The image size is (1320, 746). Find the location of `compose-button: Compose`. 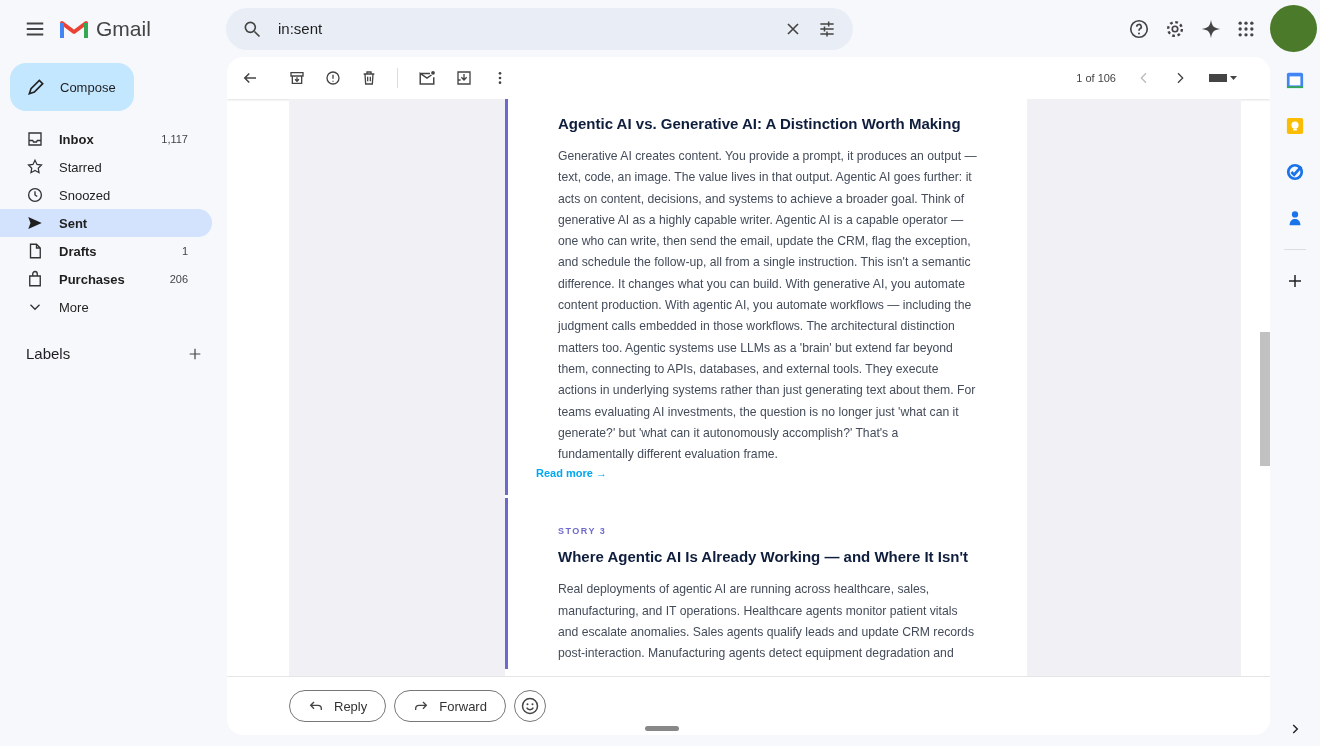

compose-button: Compose is located at coordinates (72, 87).